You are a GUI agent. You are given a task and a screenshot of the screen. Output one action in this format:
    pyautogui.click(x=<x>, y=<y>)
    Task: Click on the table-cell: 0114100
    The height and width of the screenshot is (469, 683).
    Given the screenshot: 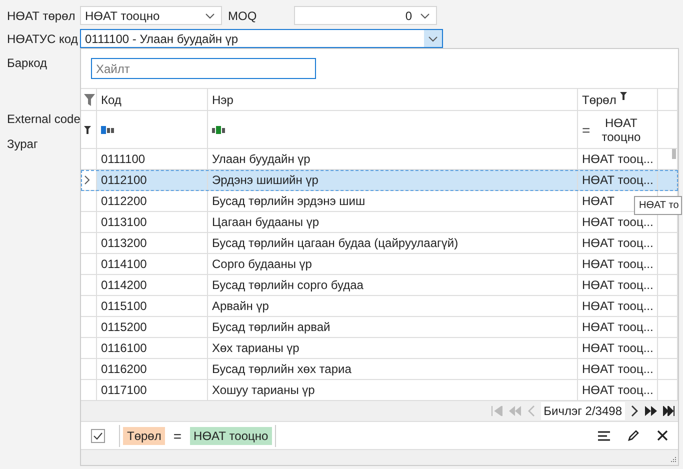 What is the action you would take?
    pyautogui.click(x=124, y=264)
    